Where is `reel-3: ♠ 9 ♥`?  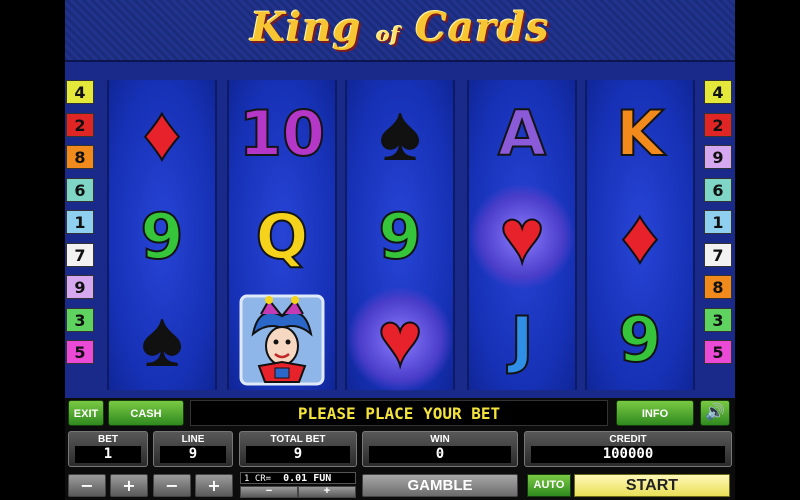
reel-3: ♠ 9 ♥ is located at coordinates (400, 235).